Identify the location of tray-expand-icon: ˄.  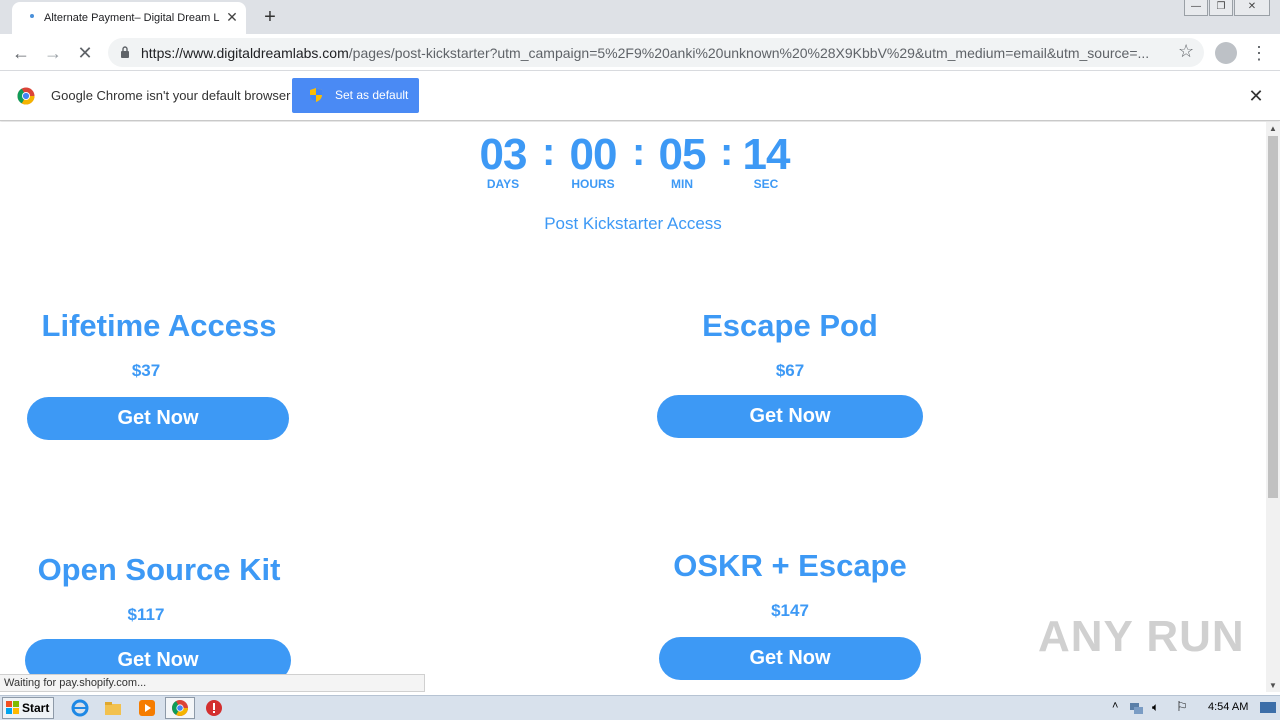
(1115, 706).